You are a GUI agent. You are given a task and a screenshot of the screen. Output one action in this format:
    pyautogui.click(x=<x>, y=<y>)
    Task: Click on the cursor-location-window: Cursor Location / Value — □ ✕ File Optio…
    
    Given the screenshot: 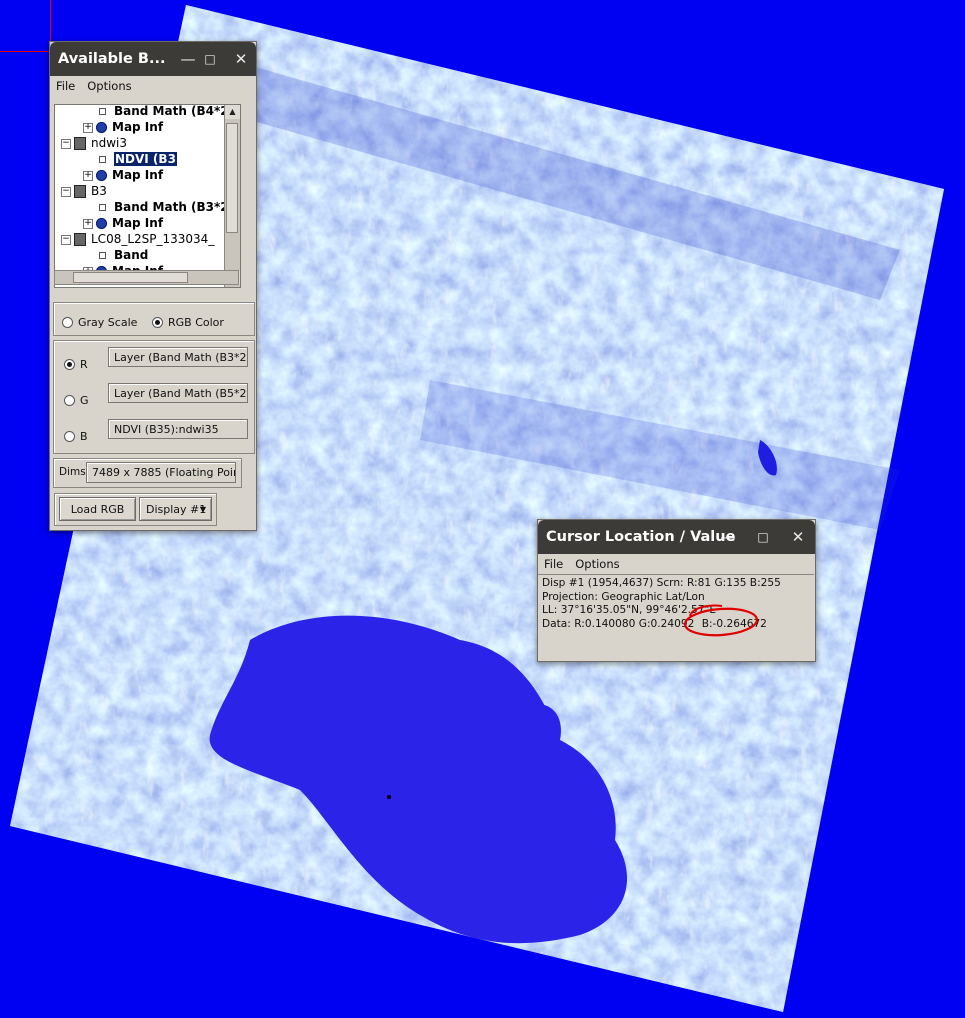 What is the action you would take?
    pyautogui.click(x=676, y=590)
    